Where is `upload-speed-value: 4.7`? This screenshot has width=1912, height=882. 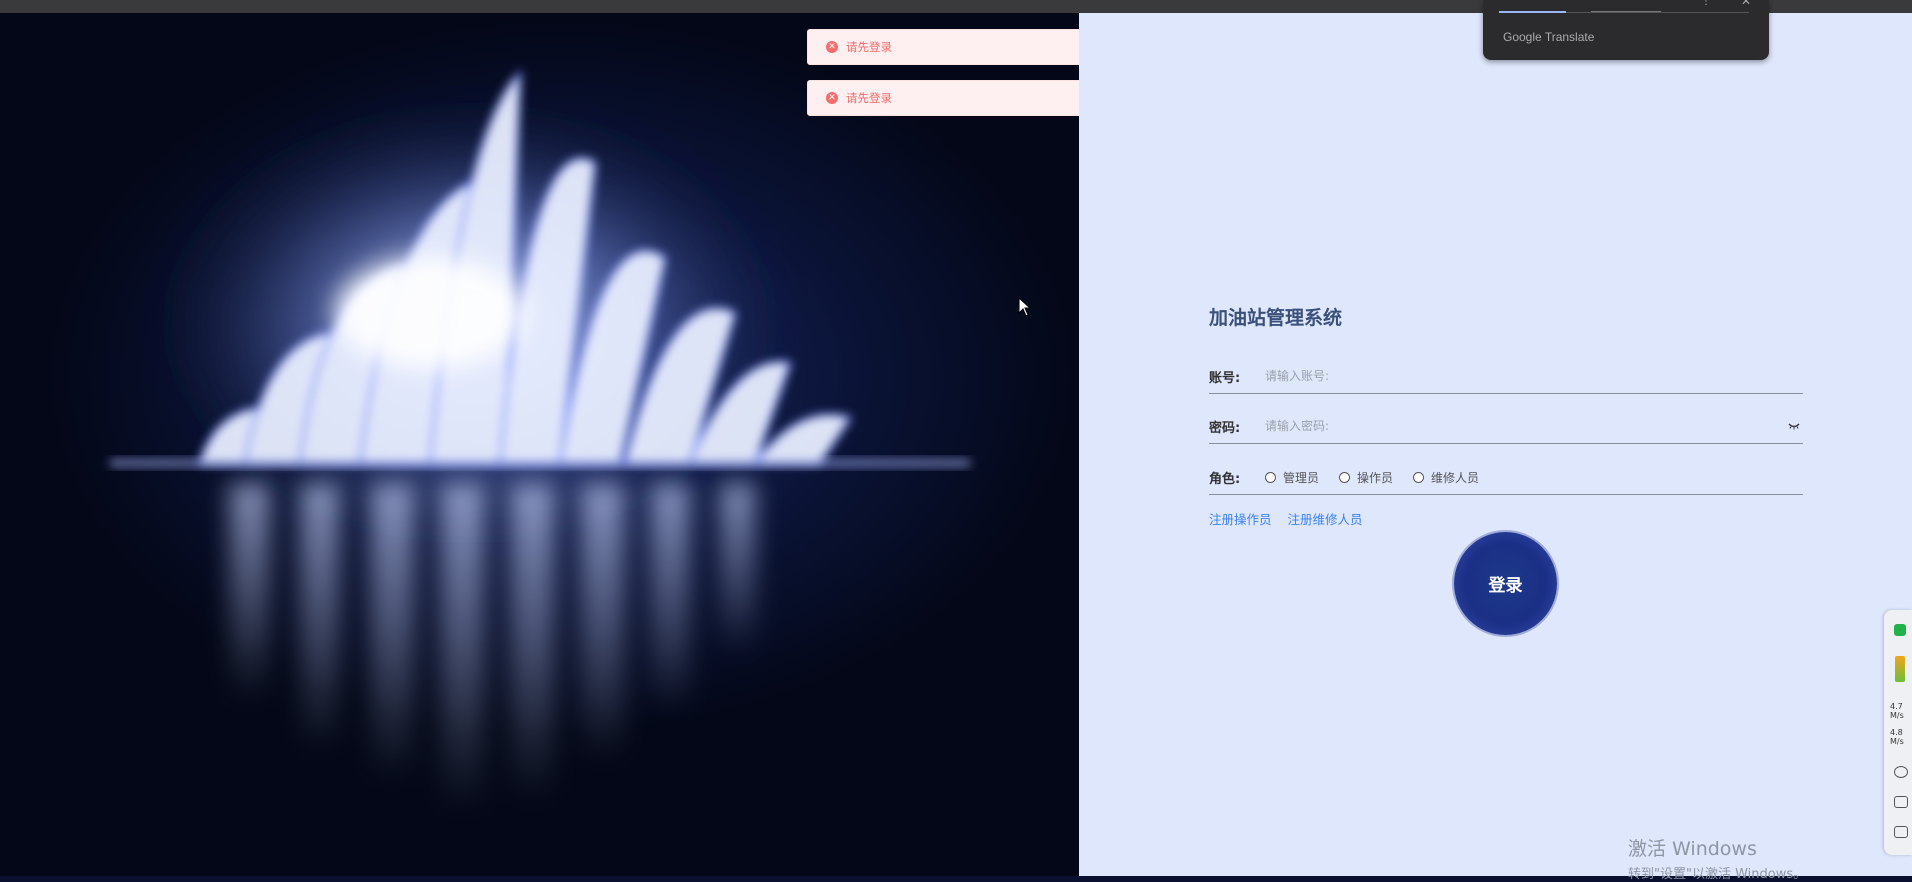 upload-speed-value: 4.7 is located at coordinates (1896, 706).